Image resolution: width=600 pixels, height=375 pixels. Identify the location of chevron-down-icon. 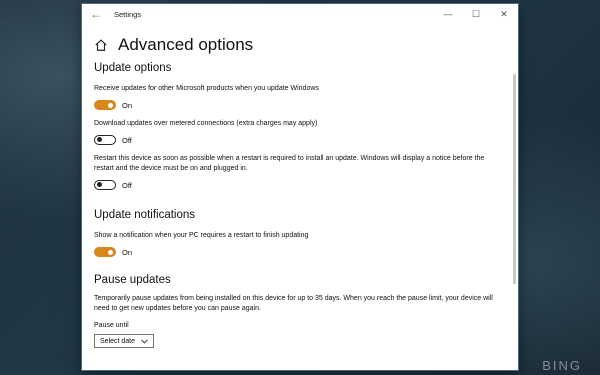
(144, 341).